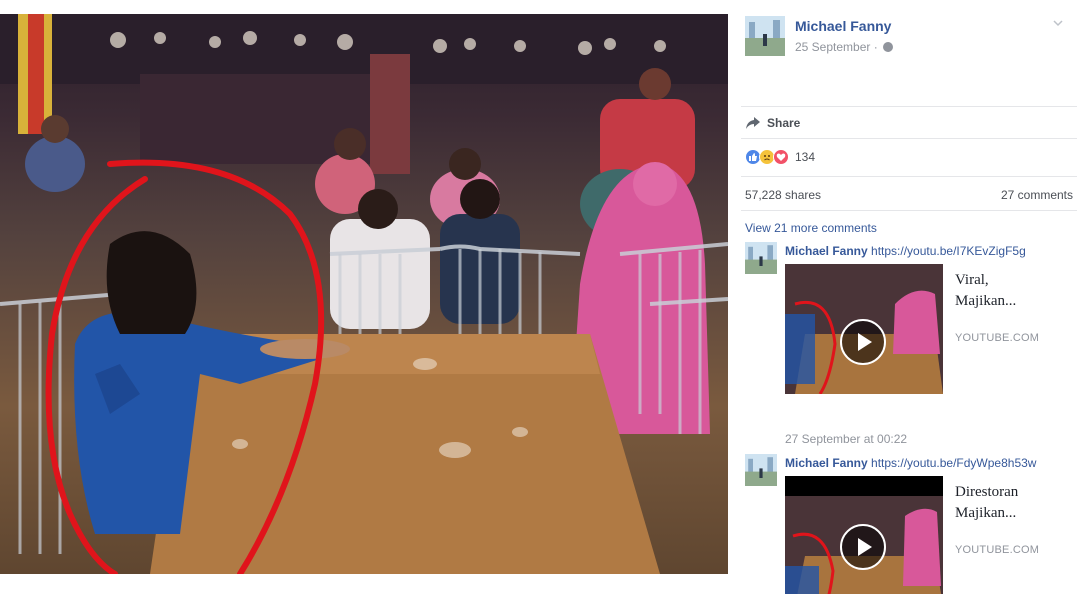  I want to click on preview-title-line: Viral,, so click(972, 280).